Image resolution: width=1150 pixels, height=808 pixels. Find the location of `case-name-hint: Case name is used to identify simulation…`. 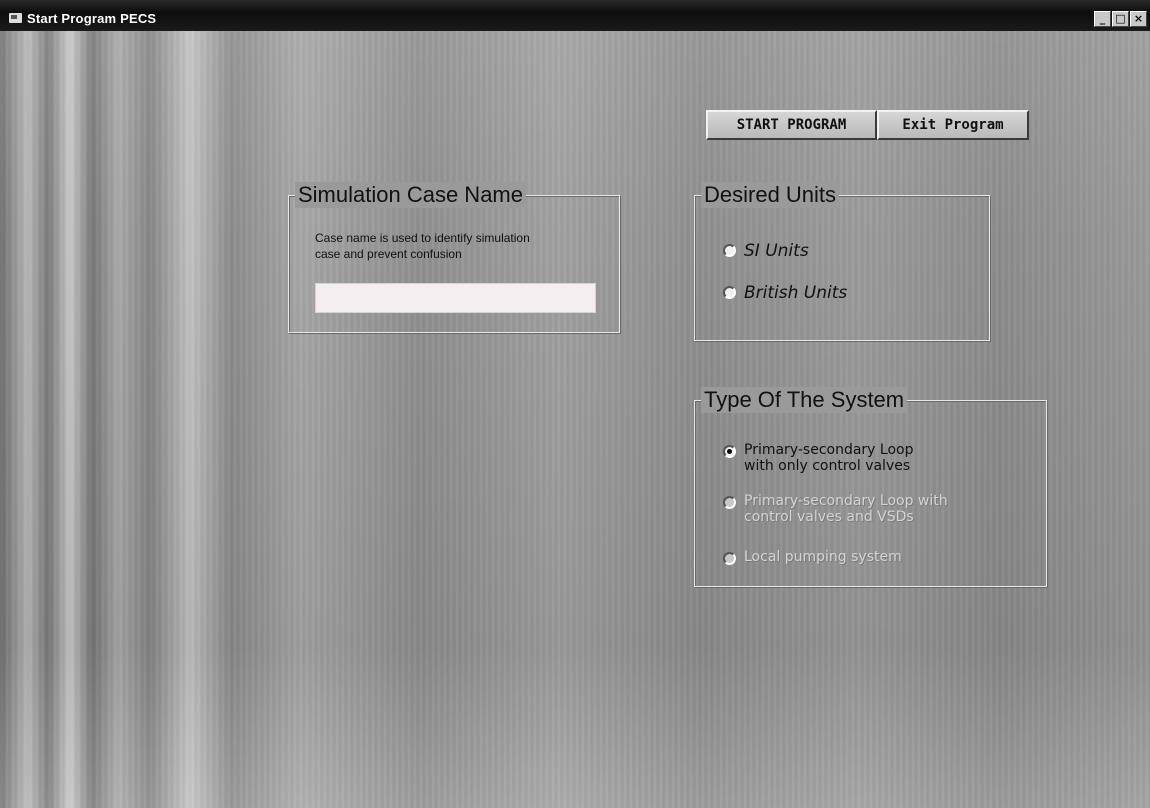

case-name-hint: Case name is used to identify simulation… is located at coordinates (422, 246).